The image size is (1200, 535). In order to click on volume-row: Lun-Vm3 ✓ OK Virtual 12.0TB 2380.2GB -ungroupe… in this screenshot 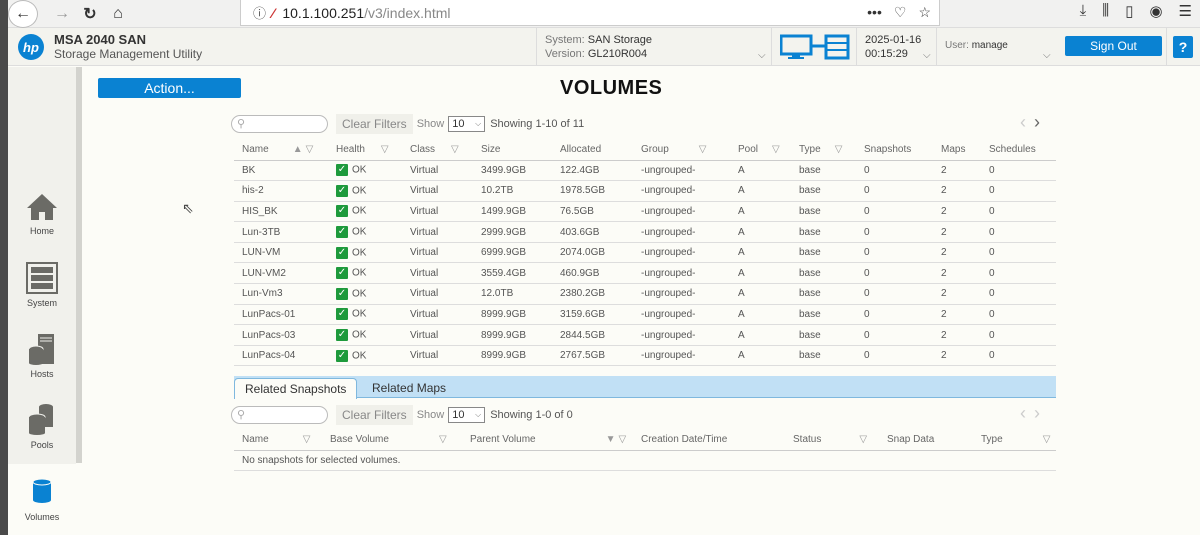, I will do `click(645, 294)`.